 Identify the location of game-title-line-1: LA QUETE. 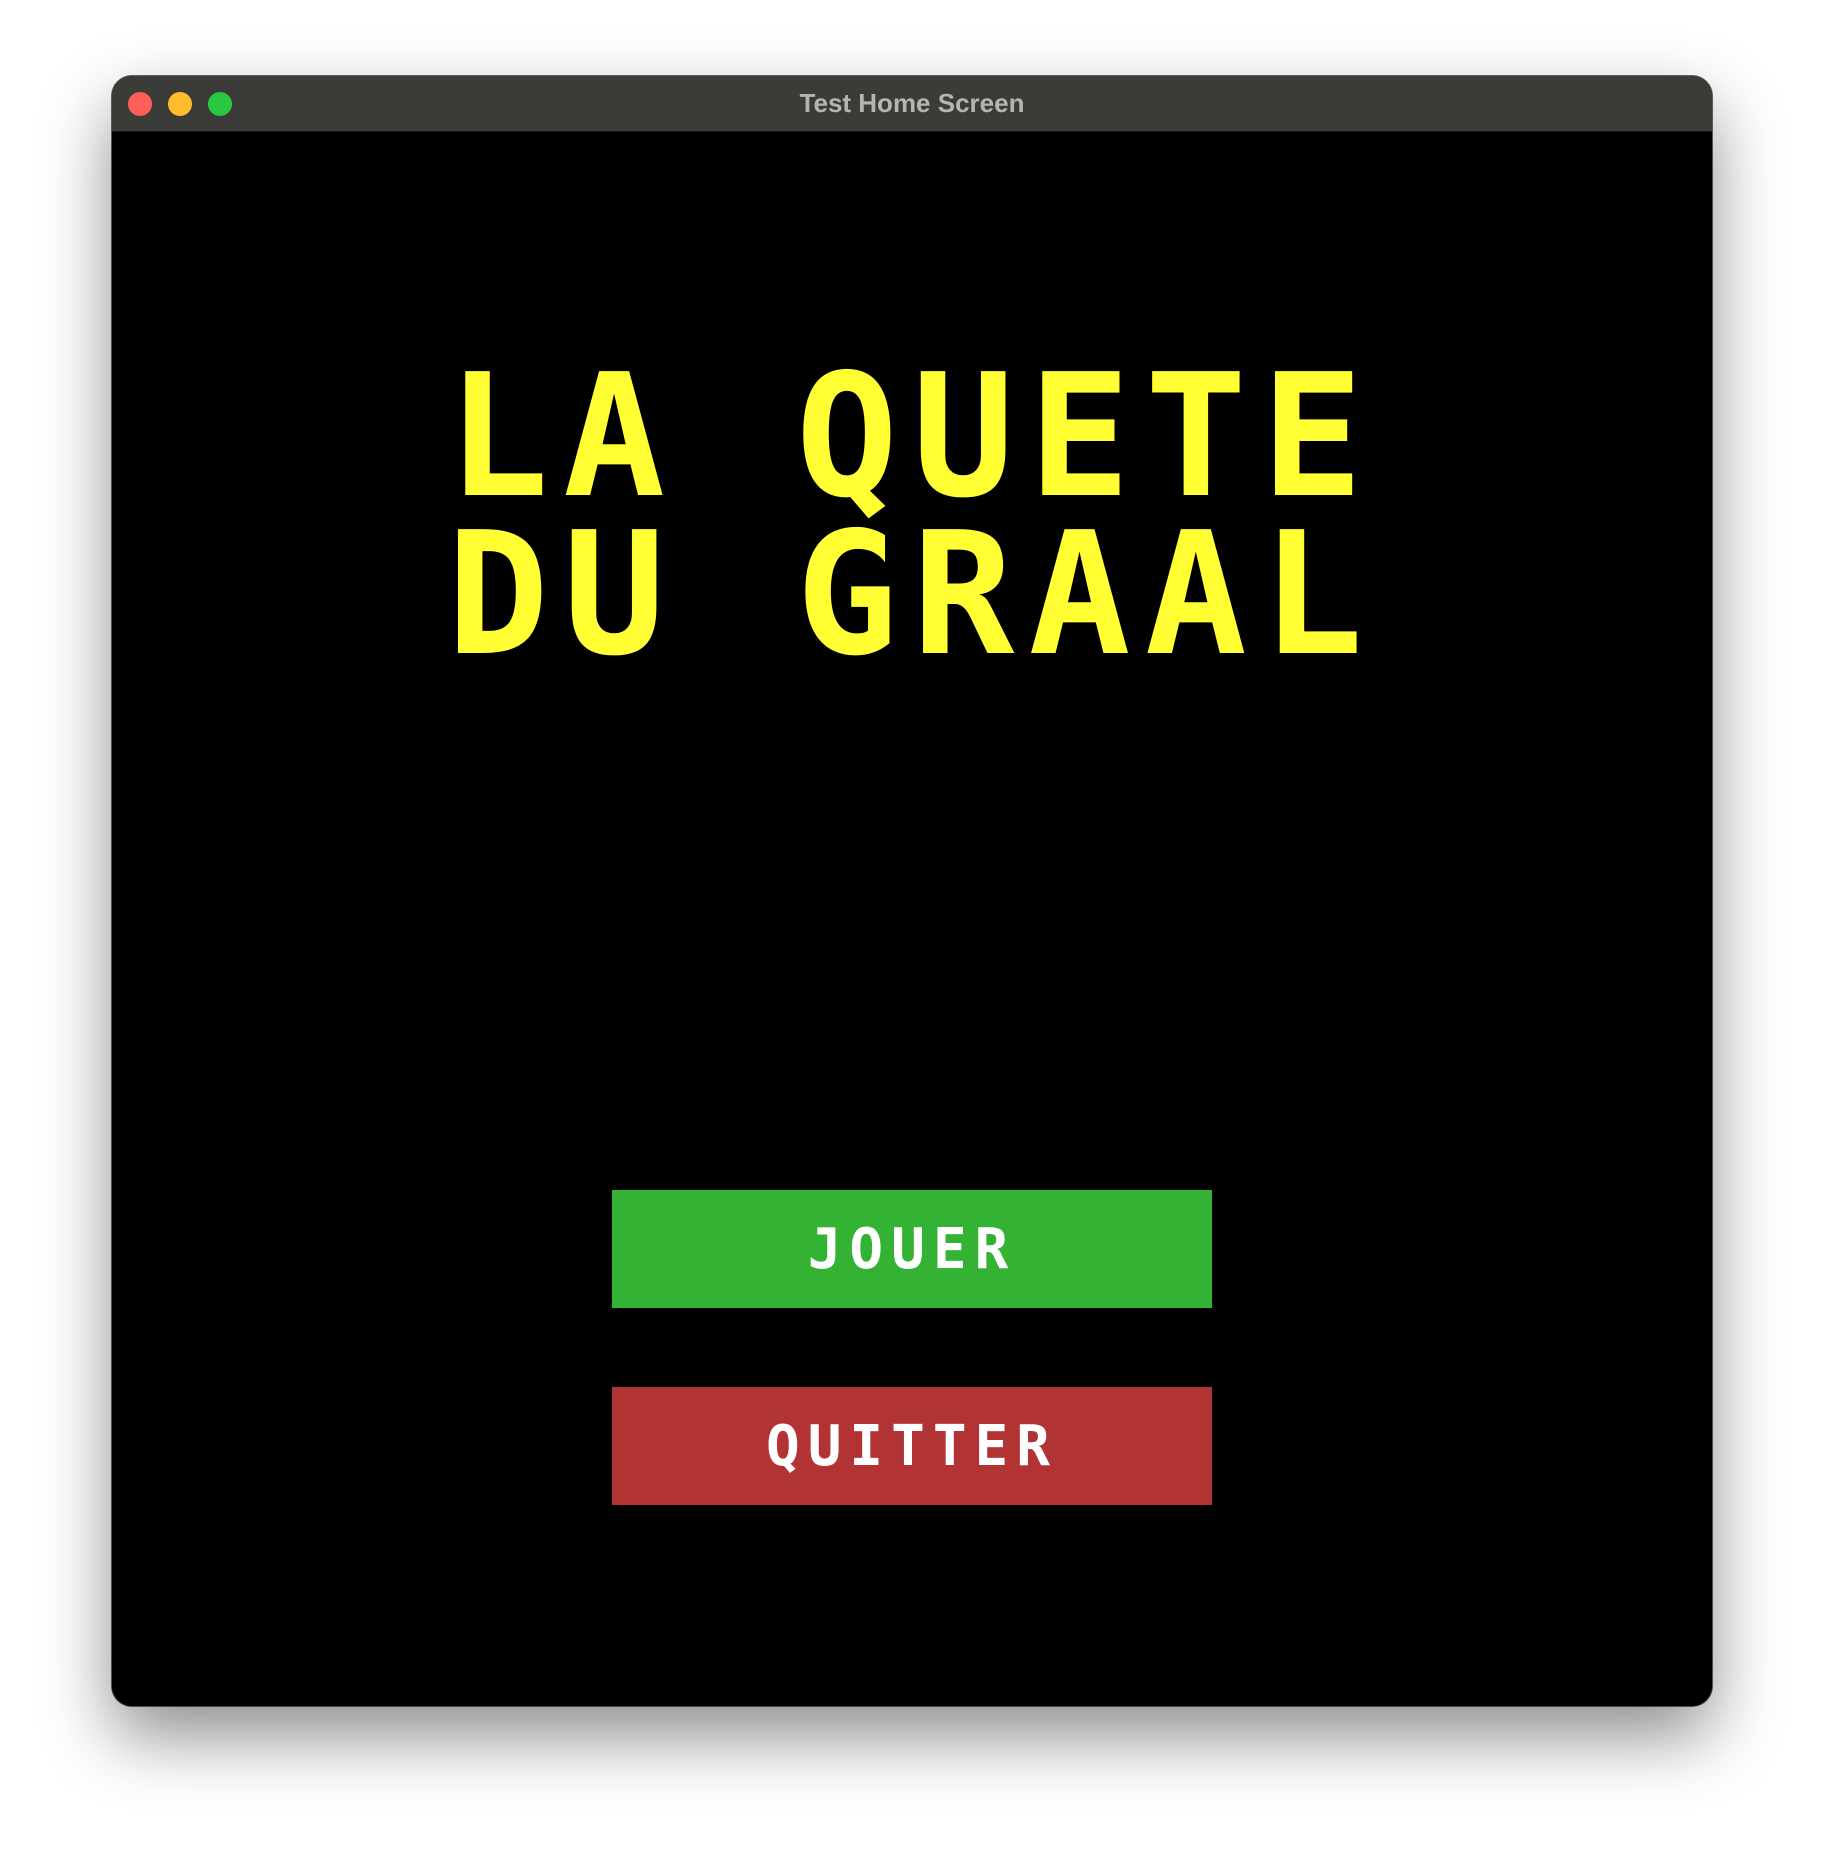
(912, 437).